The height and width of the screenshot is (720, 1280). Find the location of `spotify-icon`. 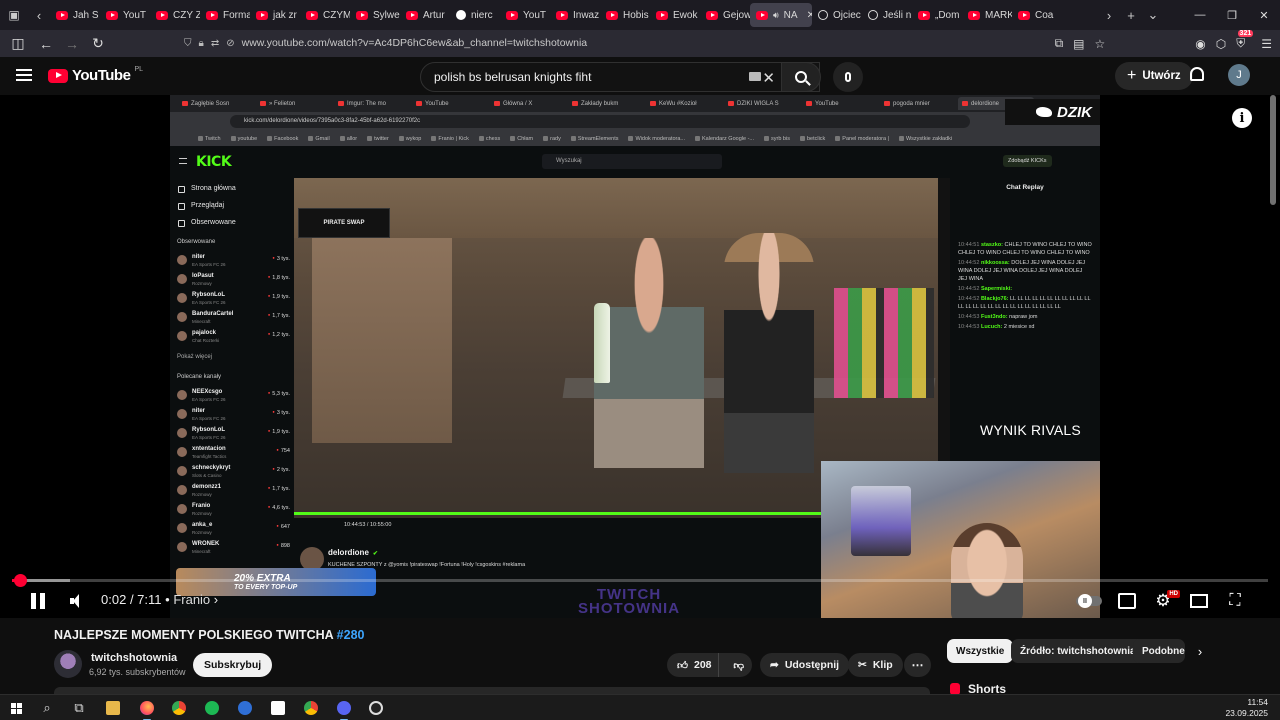

spotify-icon is located at coordinates (212, 708).